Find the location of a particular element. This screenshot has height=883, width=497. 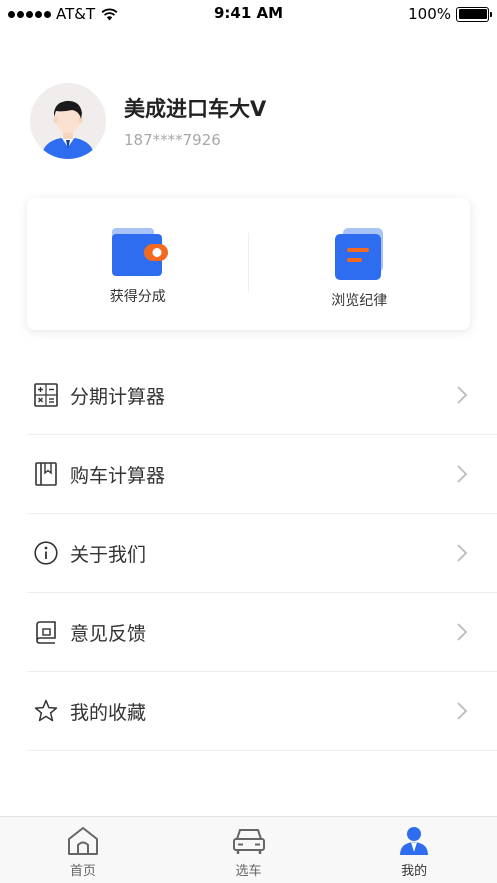

menu-label: 意见反馈 is located at coordinates (108, 633).